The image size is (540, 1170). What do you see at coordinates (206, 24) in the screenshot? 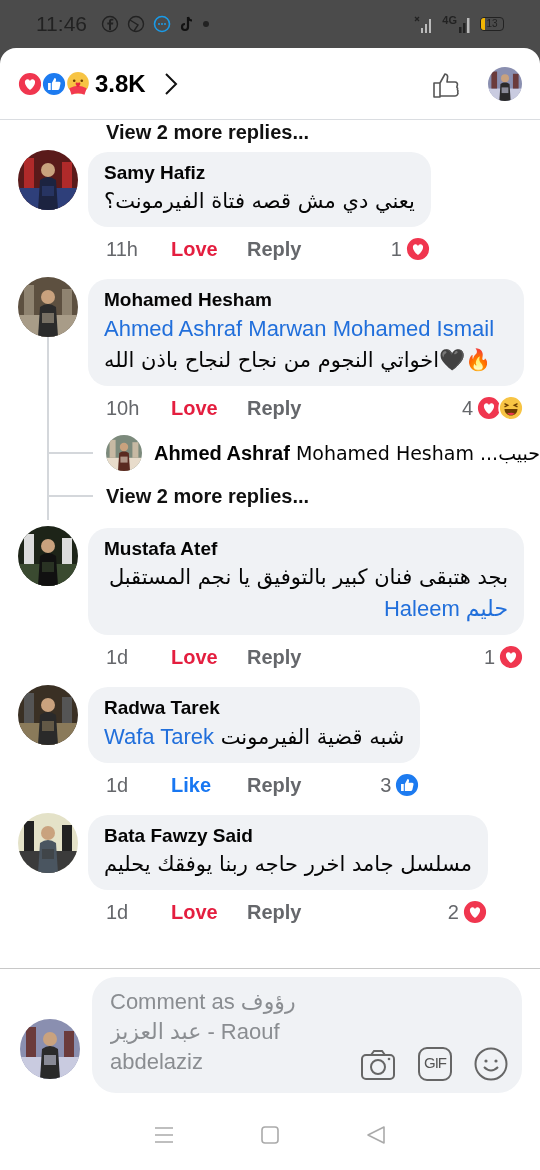
I see `dot-icon` at bounding box center [206, 24].